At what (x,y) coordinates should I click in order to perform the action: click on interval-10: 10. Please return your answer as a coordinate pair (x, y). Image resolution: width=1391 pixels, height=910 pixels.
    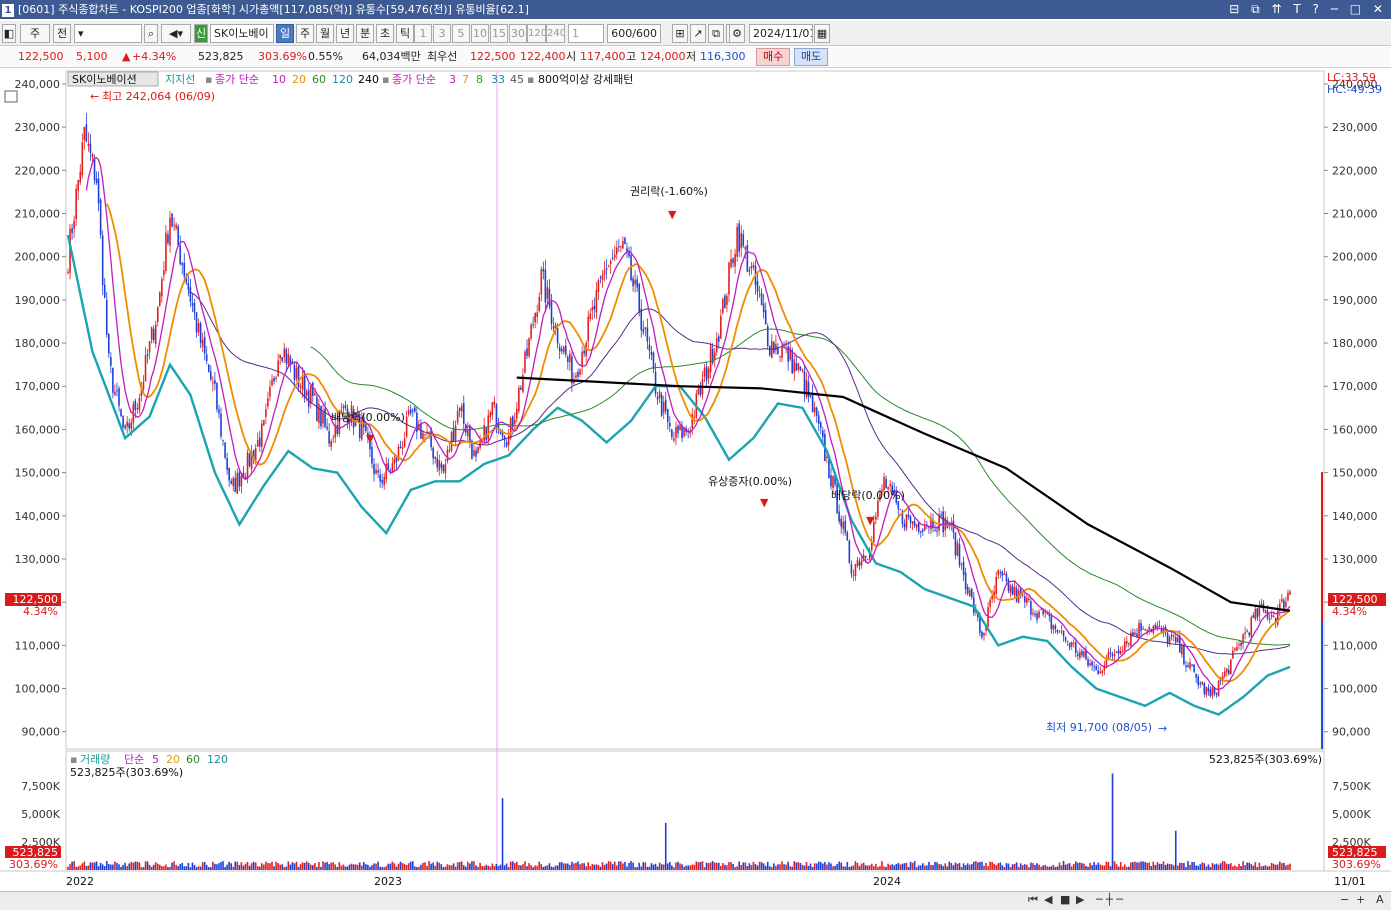
    Looking at the image, I should click on (480, 33).